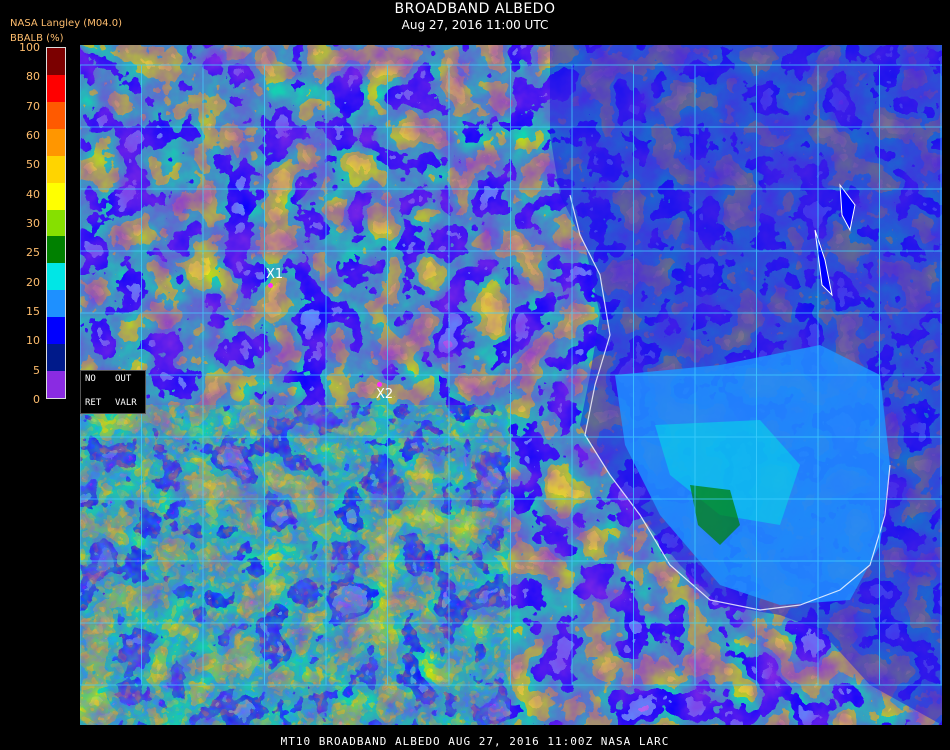 This screenshot has width=950, height=750. Describe the element at coordinates (33, 282) in the screenshot. I see `colorbar-tick-label: 20` at that location.